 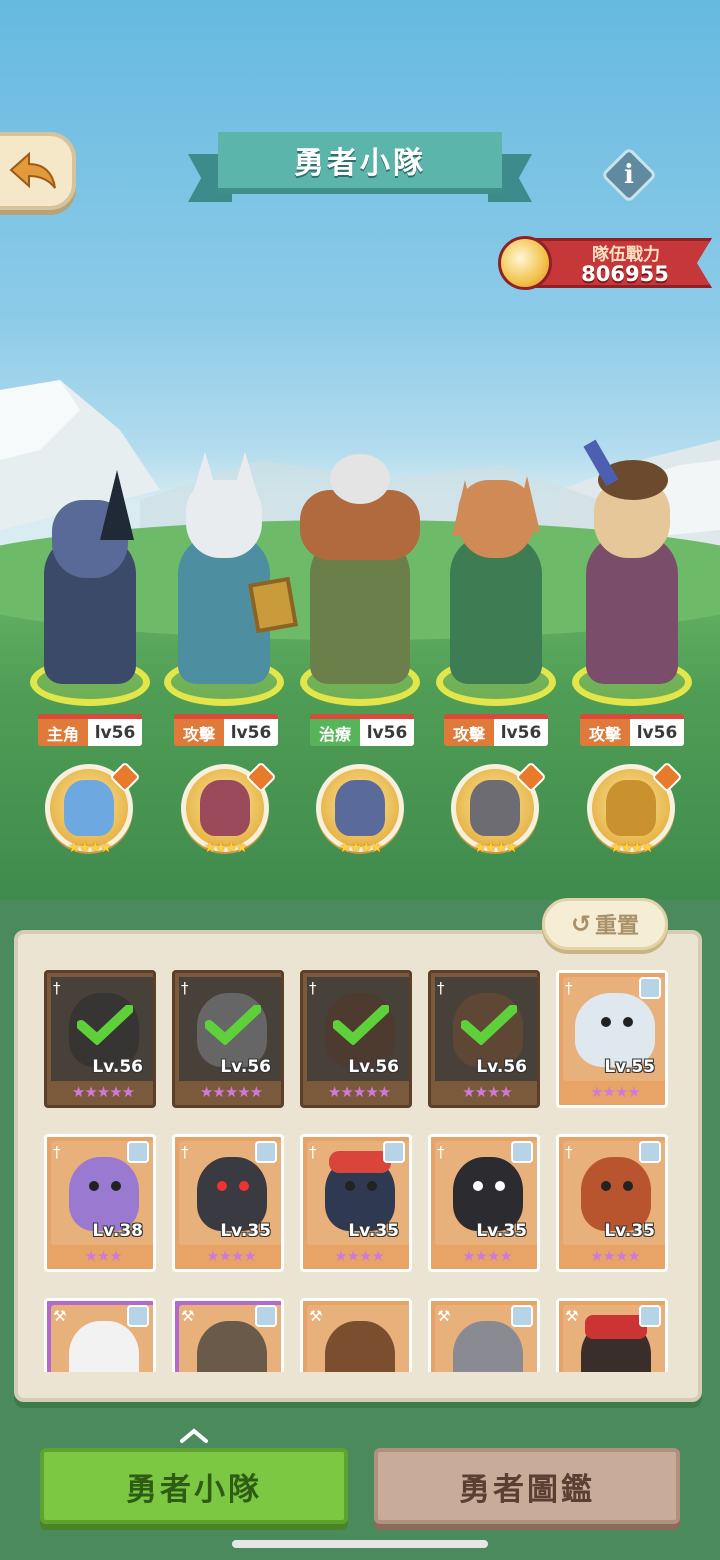 I want to click on fist-icon, so click(x=525, y=263).